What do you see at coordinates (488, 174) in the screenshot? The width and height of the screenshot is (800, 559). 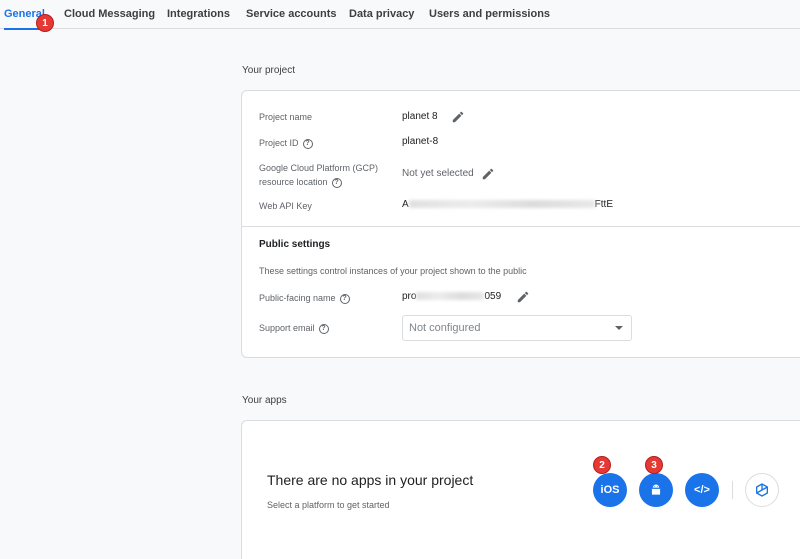 I see `edit-gcp-location-icon` at bounding box center [488, 174].